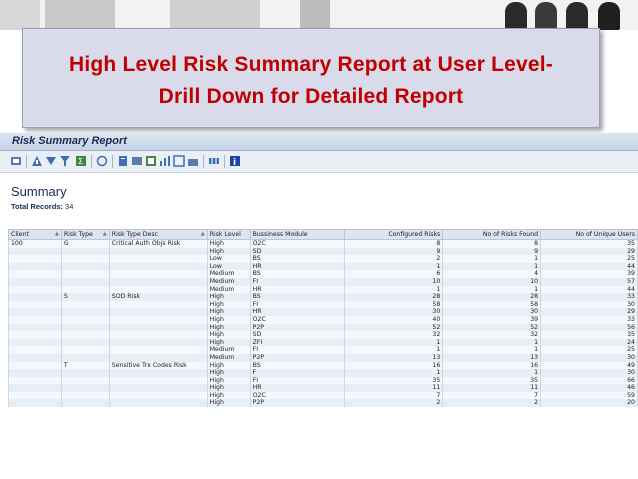 The height and width of the screenshot is (479, 638). What do you see at coordinates (37, 161) in the screenshot?
I see `detail-icon` at bounding box center [37, 161].